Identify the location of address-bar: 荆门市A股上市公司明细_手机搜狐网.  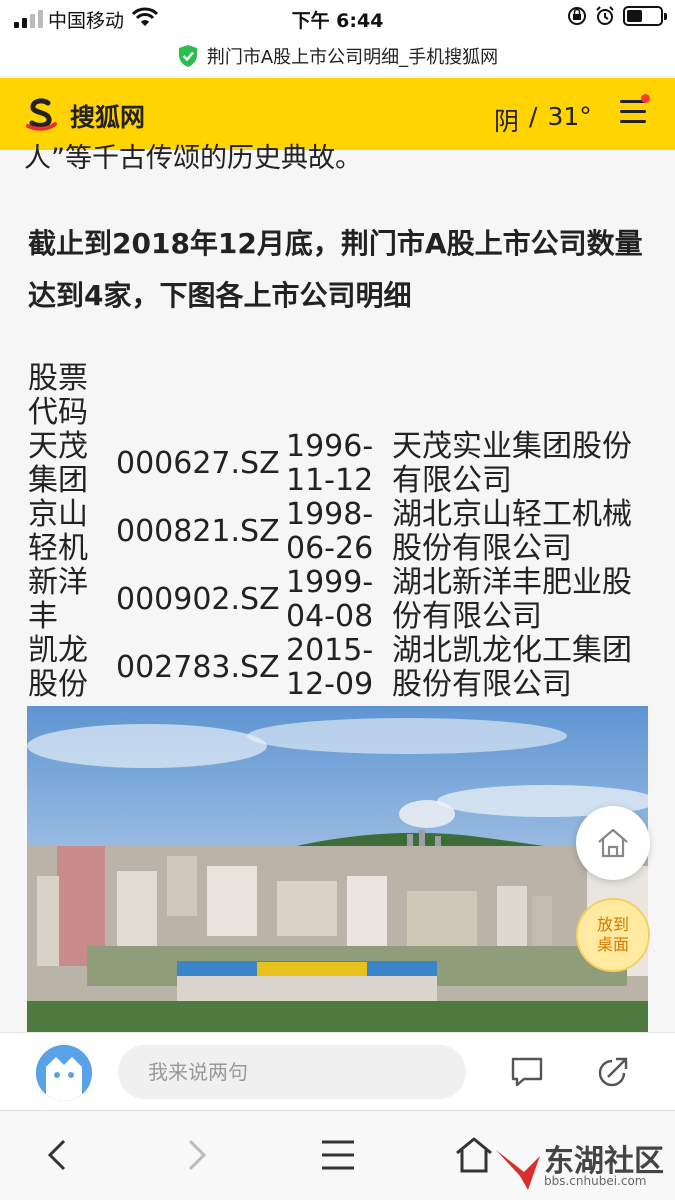
(337, 56).